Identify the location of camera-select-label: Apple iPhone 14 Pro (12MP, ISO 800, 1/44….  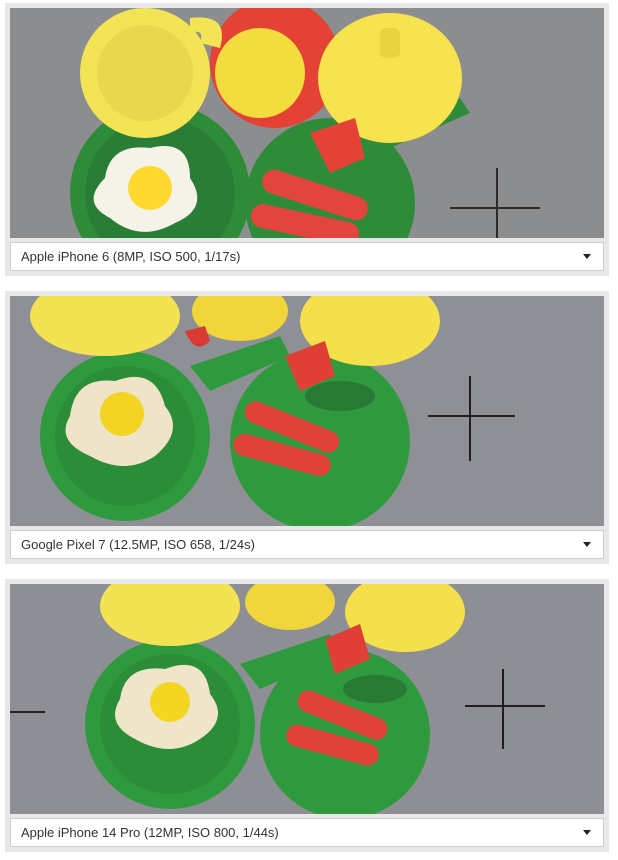
(150, 832).